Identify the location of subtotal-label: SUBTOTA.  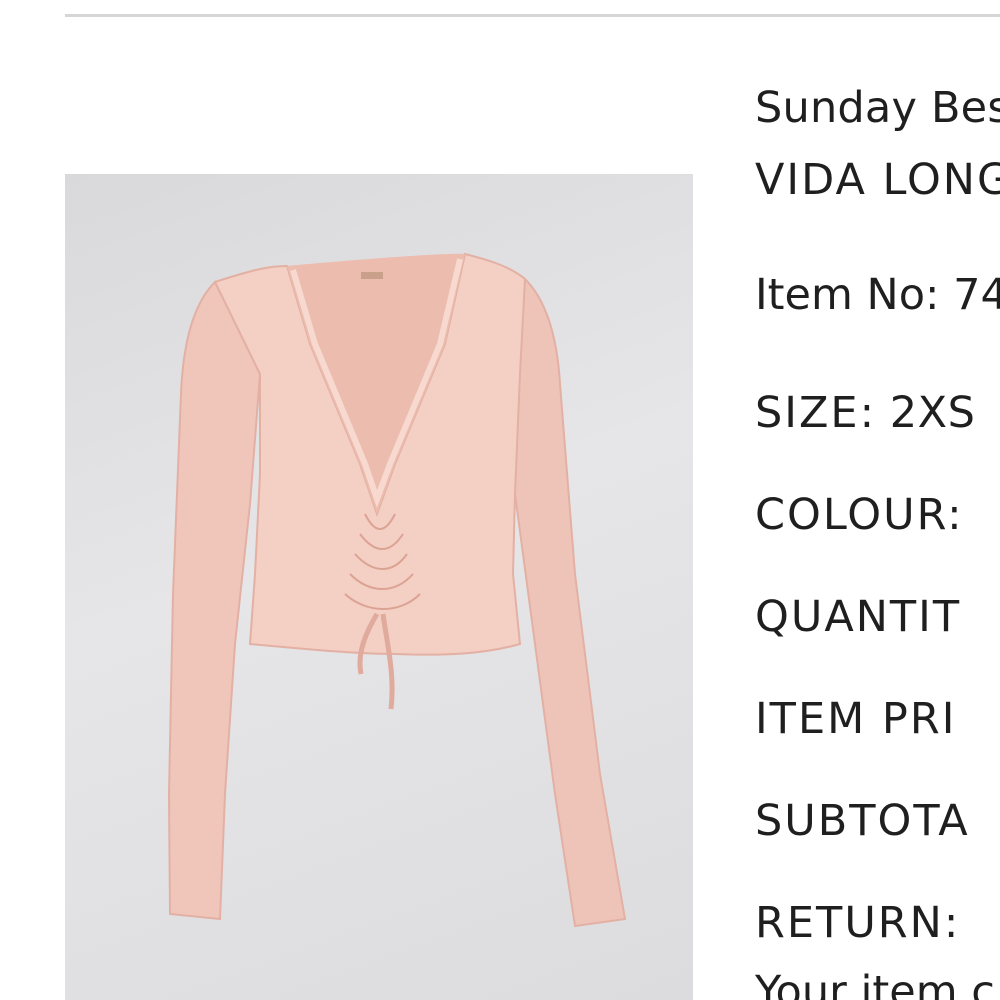
(862, 821).